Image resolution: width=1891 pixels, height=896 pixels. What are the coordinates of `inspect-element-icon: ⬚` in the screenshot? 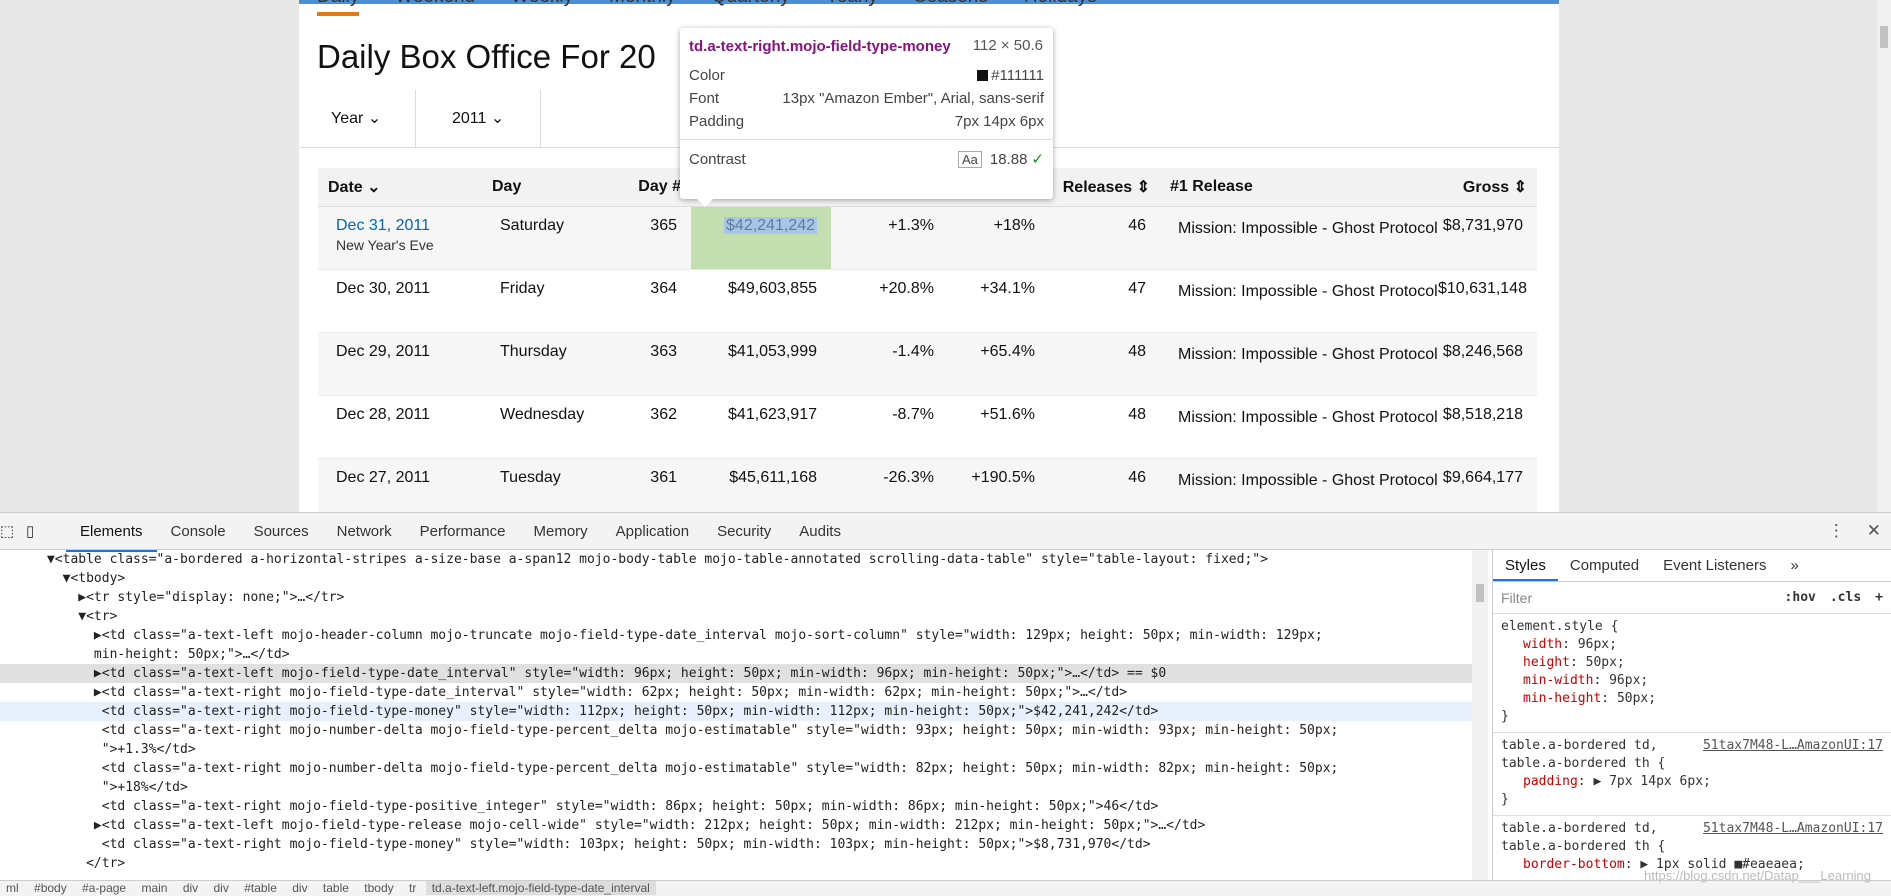 It's located at (7, 531).